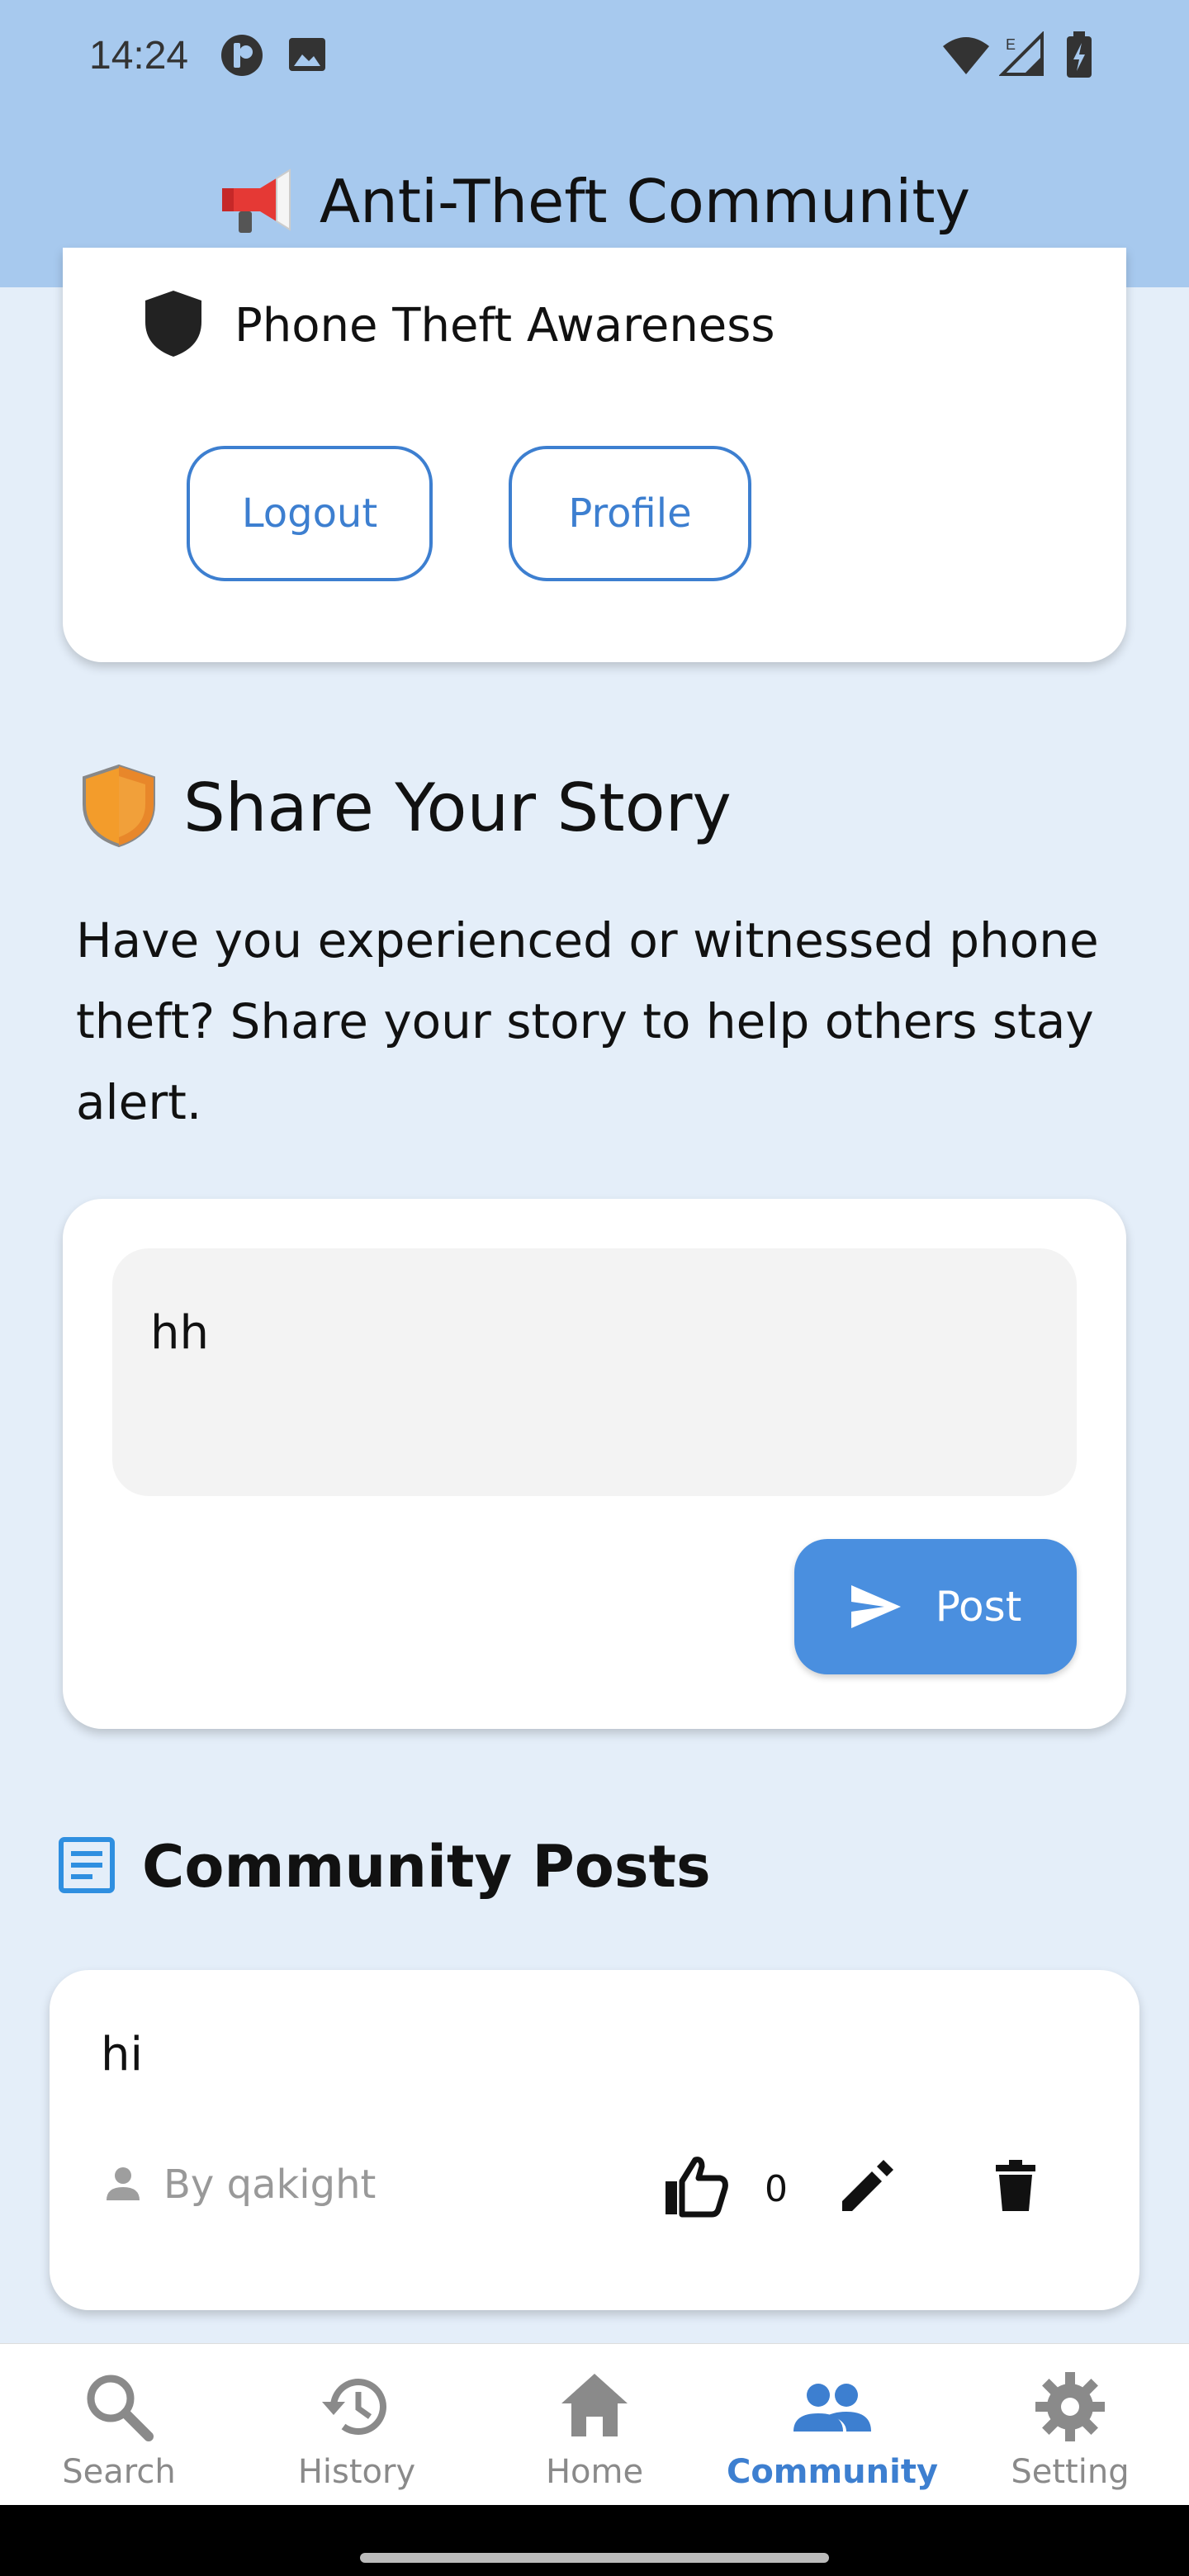  What do you see at coordinates (87, 1866) in the screenshot?
I see `article-icon` at bounding box center [87, 1866].